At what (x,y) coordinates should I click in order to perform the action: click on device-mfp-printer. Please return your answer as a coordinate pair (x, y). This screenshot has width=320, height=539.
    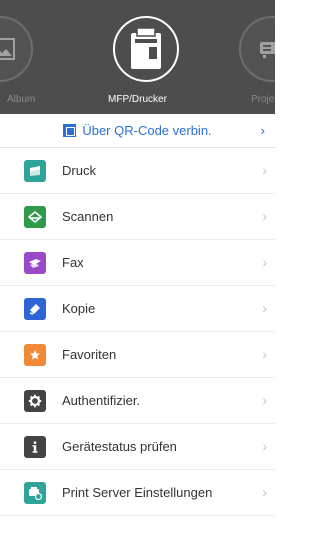
    Looking at the image, I should click on (146, 49).